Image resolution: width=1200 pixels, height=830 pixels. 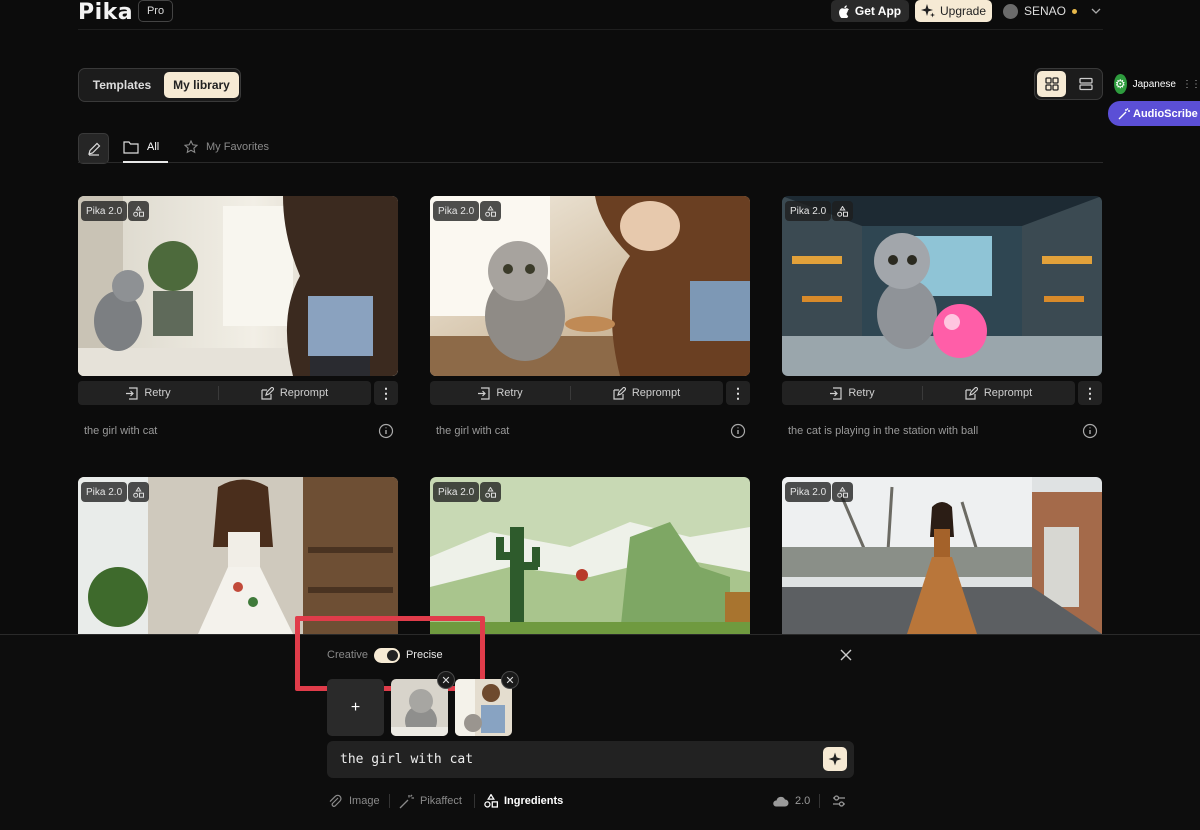 I want to click on edit-icon, so click(x=619, y=393).